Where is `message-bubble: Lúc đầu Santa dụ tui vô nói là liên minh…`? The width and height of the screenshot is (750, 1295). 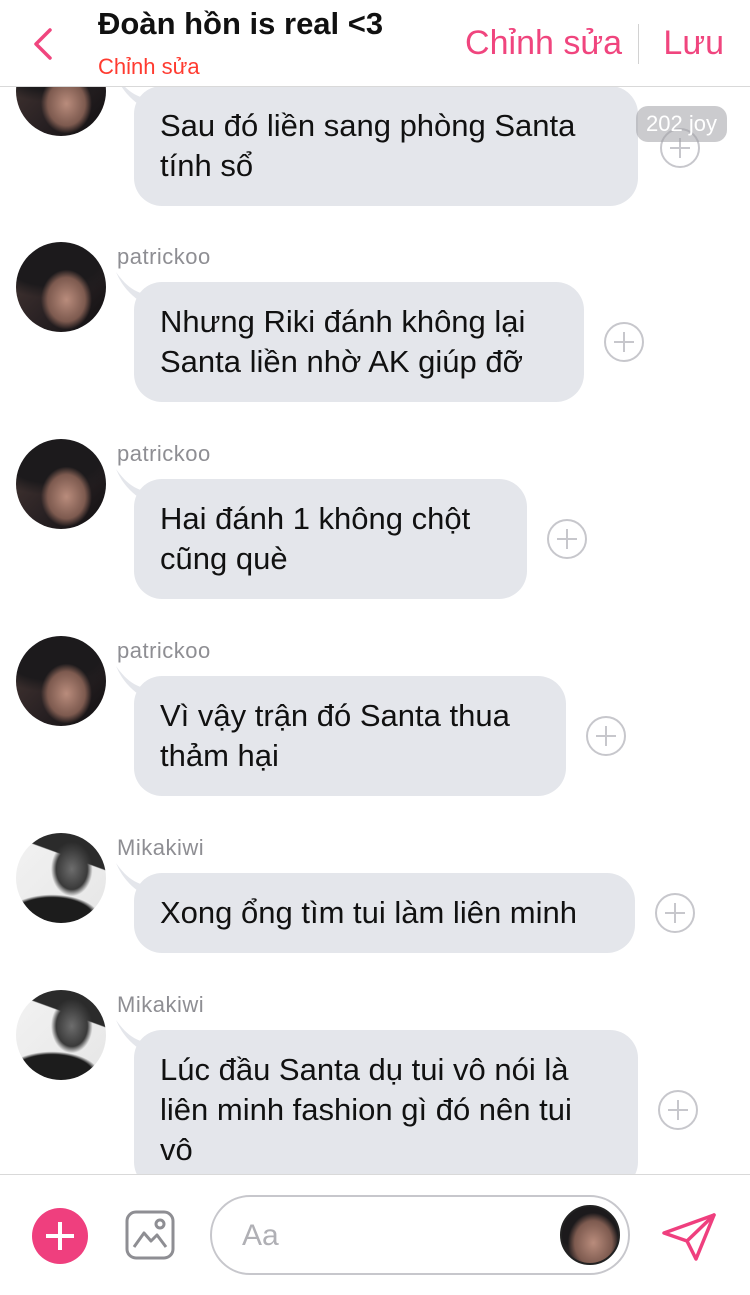 message-bubble: Lúc đầu Santa dụ tui vô nói là liên minh… is located at coordinates (386, 1102).